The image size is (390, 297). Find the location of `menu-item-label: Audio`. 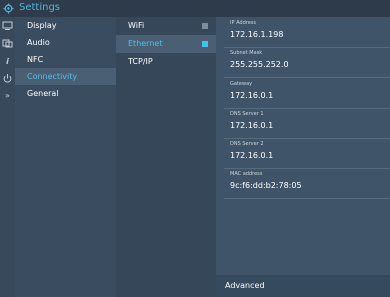

menu-item-label: Audio is located at coordinates (38, 42).